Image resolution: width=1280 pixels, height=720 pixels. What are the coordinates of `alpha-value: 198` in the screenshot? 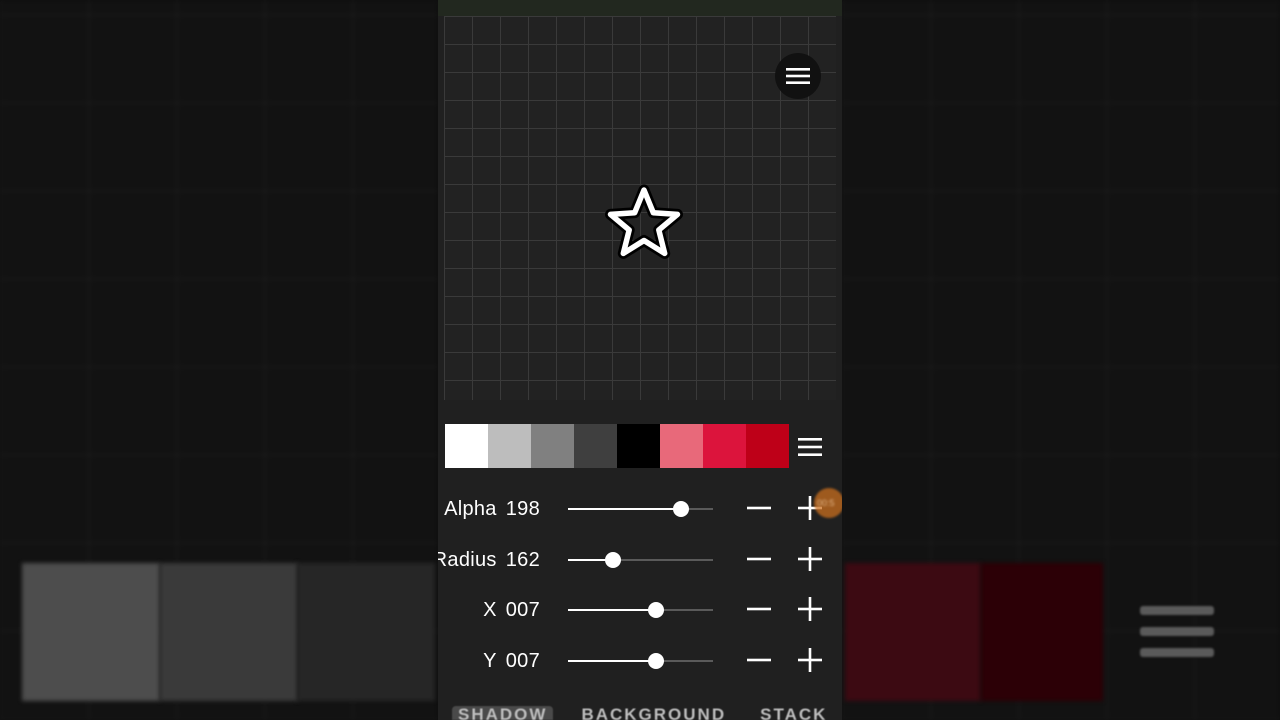 It's located at (522, 509).